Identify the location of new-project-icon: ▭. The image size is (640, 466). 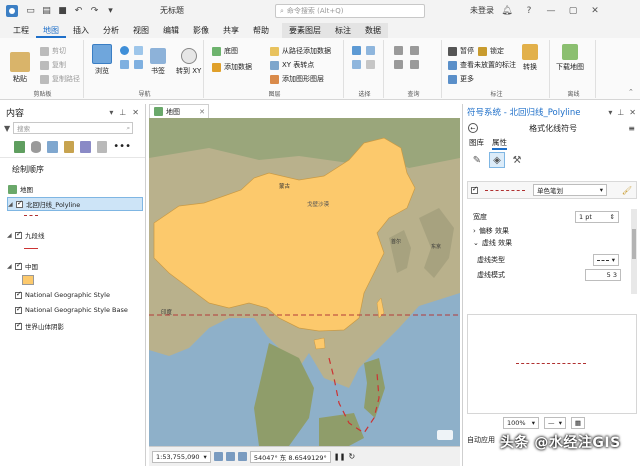
(30, 11).